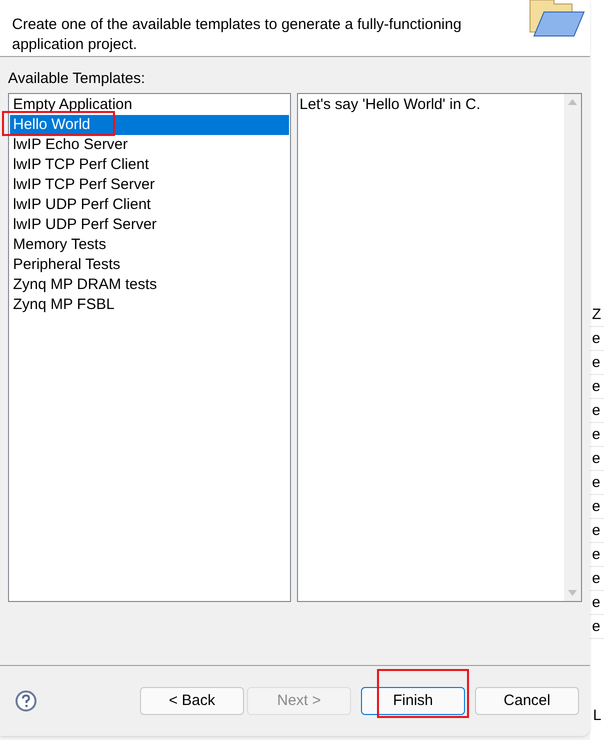  Describe the element at coordinates (413, 701) in the screenshot. I see `dialog-button: Finish` at that location.